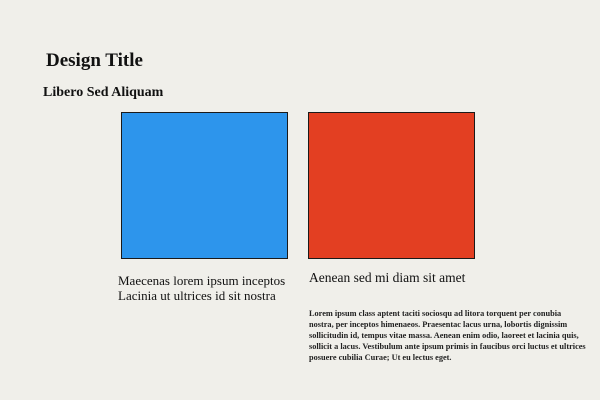  I want to click on right-swatch-caption: Aenean sed mi diam sit amet, so click(387, 277).